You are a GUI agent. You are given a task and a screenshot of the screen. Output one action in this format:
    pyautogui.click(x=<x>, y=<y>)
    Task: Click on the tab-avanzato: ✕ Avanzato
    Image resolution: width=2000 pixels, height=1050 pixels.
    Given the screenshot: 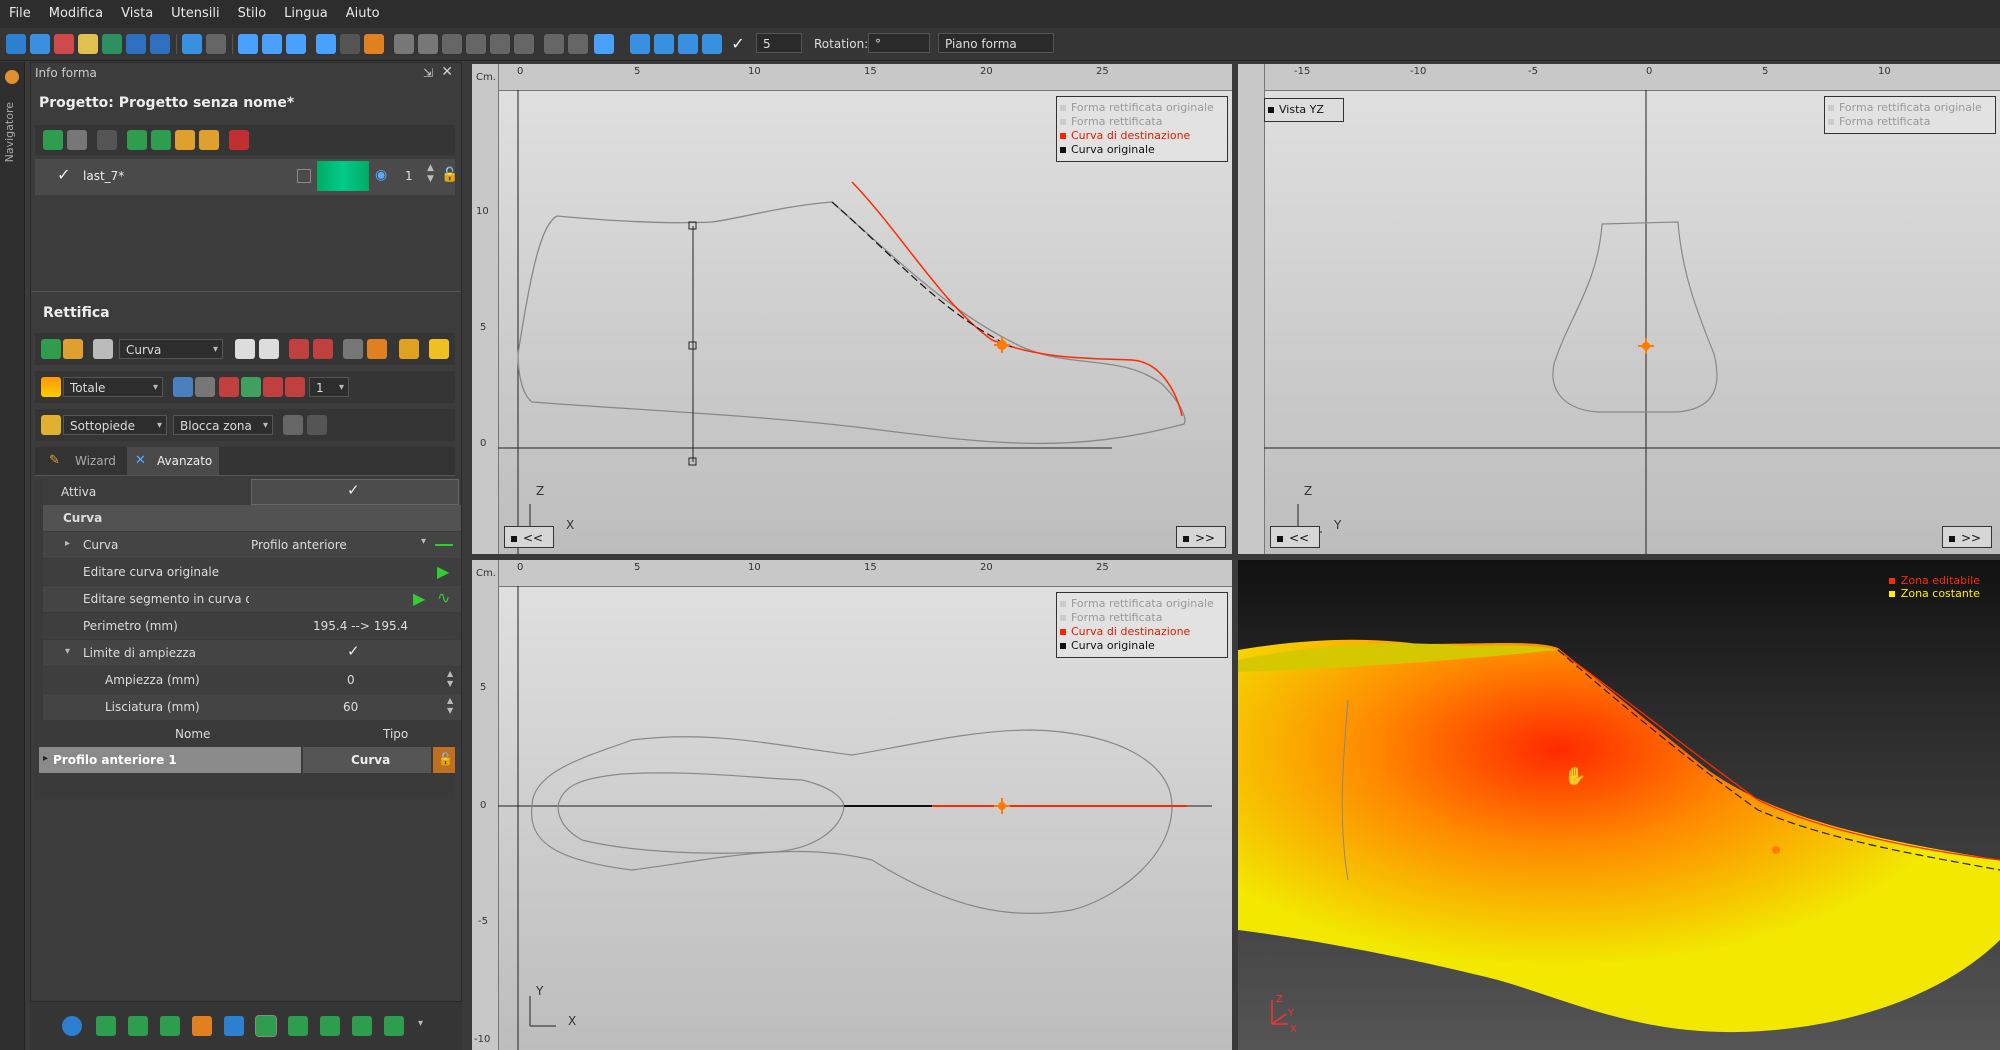 What is the action you would take?
    pyautogui.click(x=173, y=461)
    